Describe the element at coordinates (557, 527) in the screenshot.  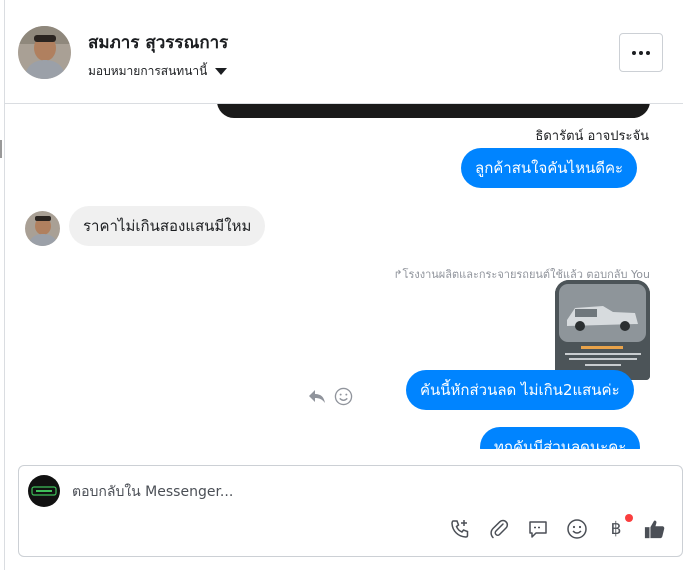
I see `composer-toolbar: ฿` at that location.